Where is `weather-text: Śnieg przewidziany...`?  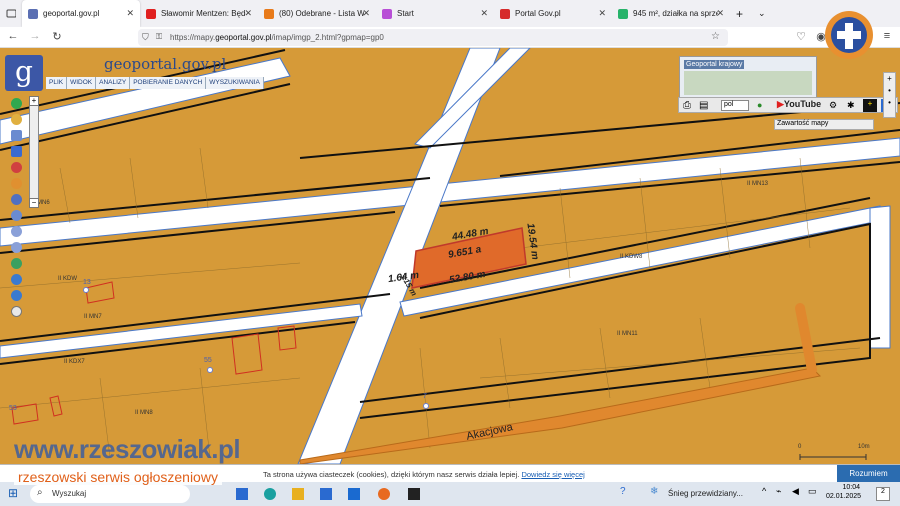
weather-text: Śnieg przewidziany... is located at coordinates (705, 493).